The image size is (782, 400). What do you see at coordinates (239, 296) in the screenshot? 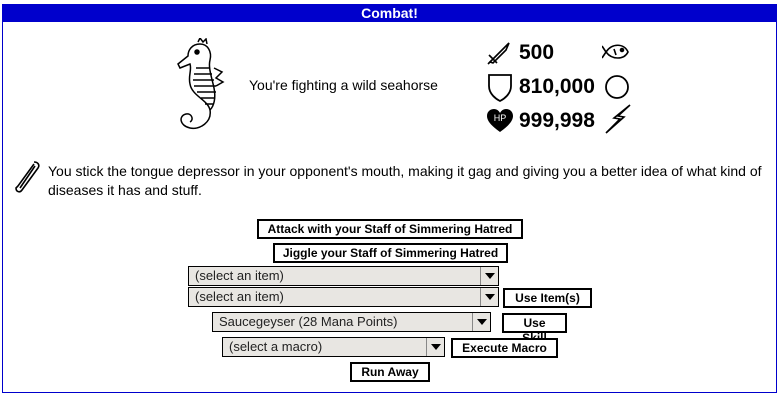
I see `item-select-2-value: (select an item)` at bounding box center [239, 296].